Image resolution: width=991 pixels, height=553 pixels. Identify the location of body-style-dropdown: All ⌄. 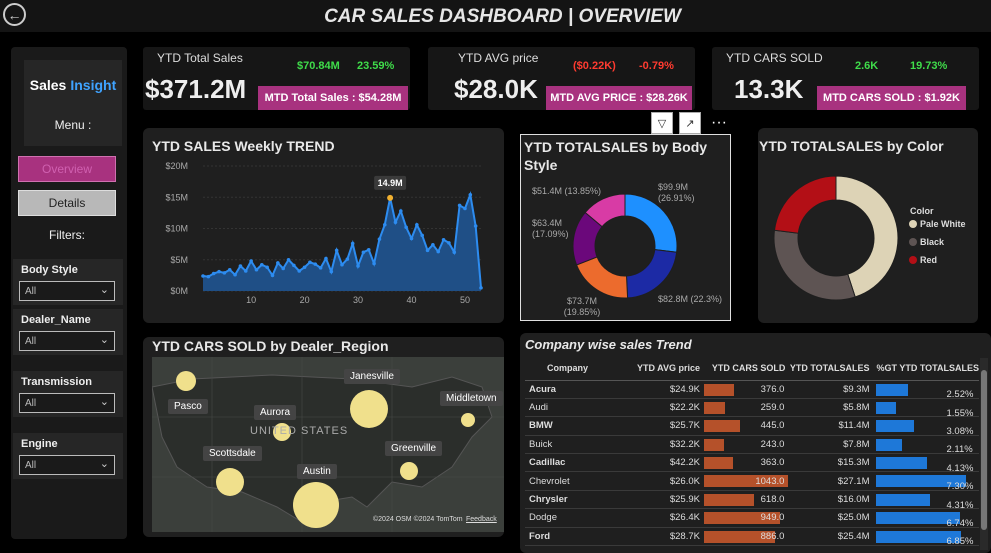
(67, 291).